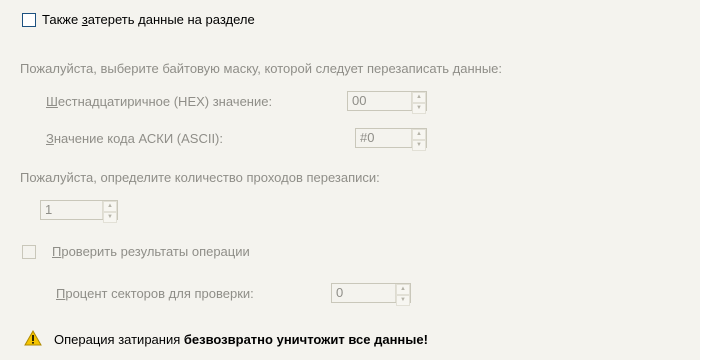  I want to click on warning-icon, so click(33, 338).